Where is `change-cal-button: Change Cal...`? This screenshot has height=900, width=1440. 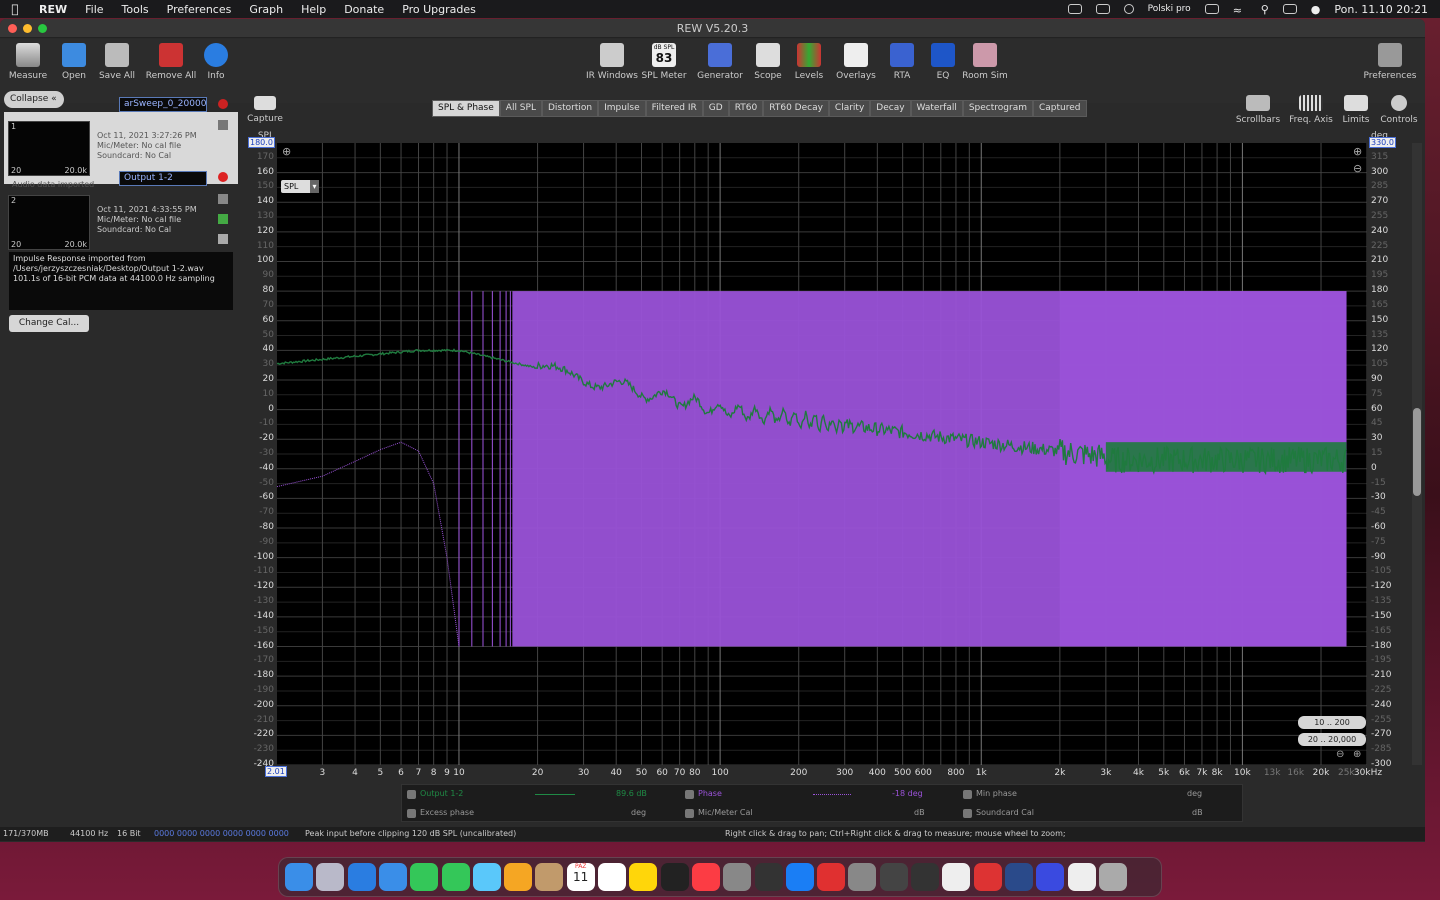
change-cal-button: Change Cal... is located at coordinates (49, 323).